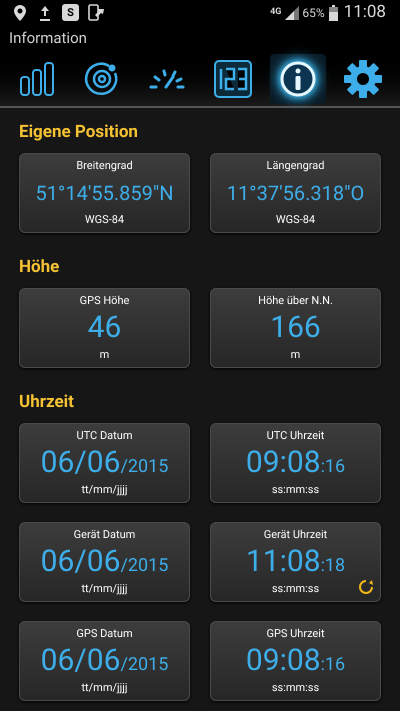  I want to click on network-type: 4G, so click(276, 12).